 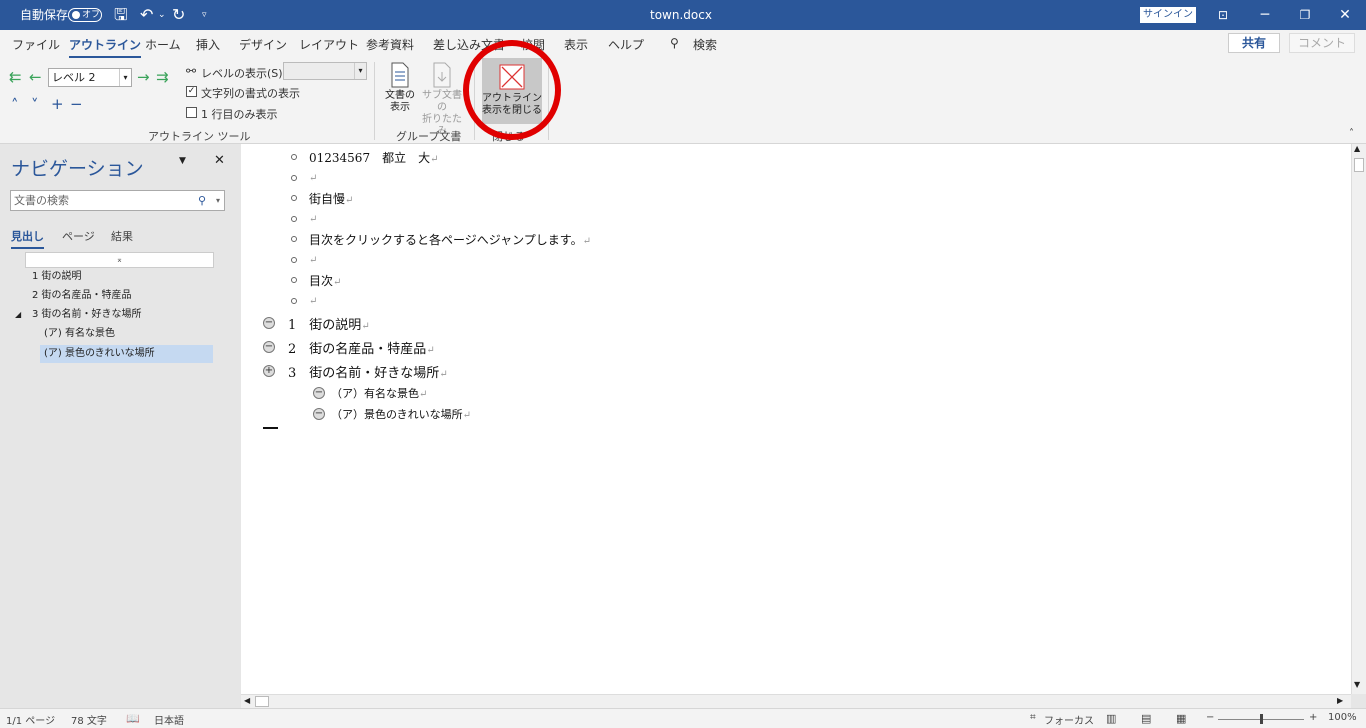 What do you see at coordinates (576, 44) in the screenshot?
I see `tab-view: 表示` at bounding box center [576, 44].